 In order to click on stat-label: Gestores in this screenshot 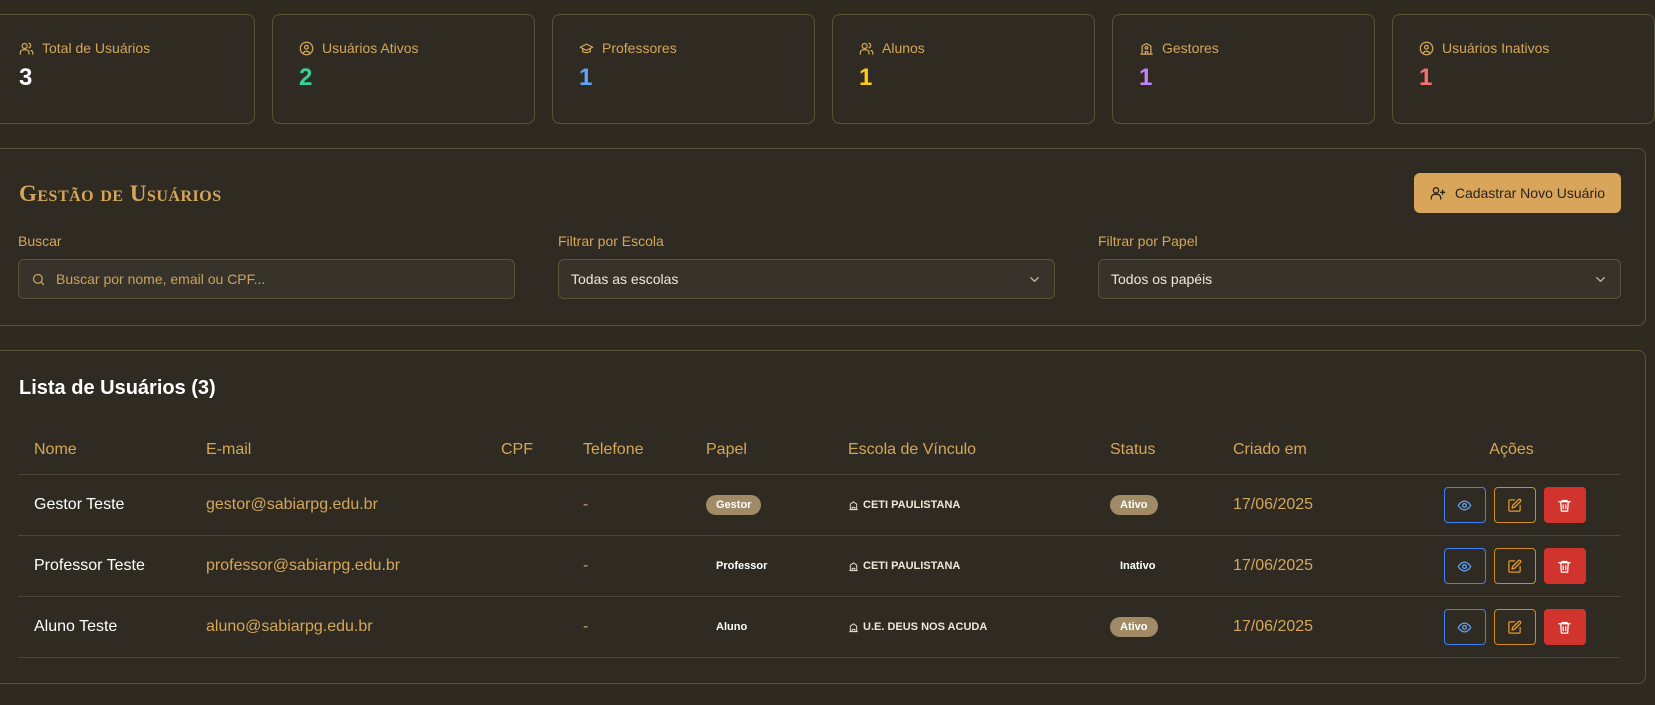, I will do `click(1190, 48)`.